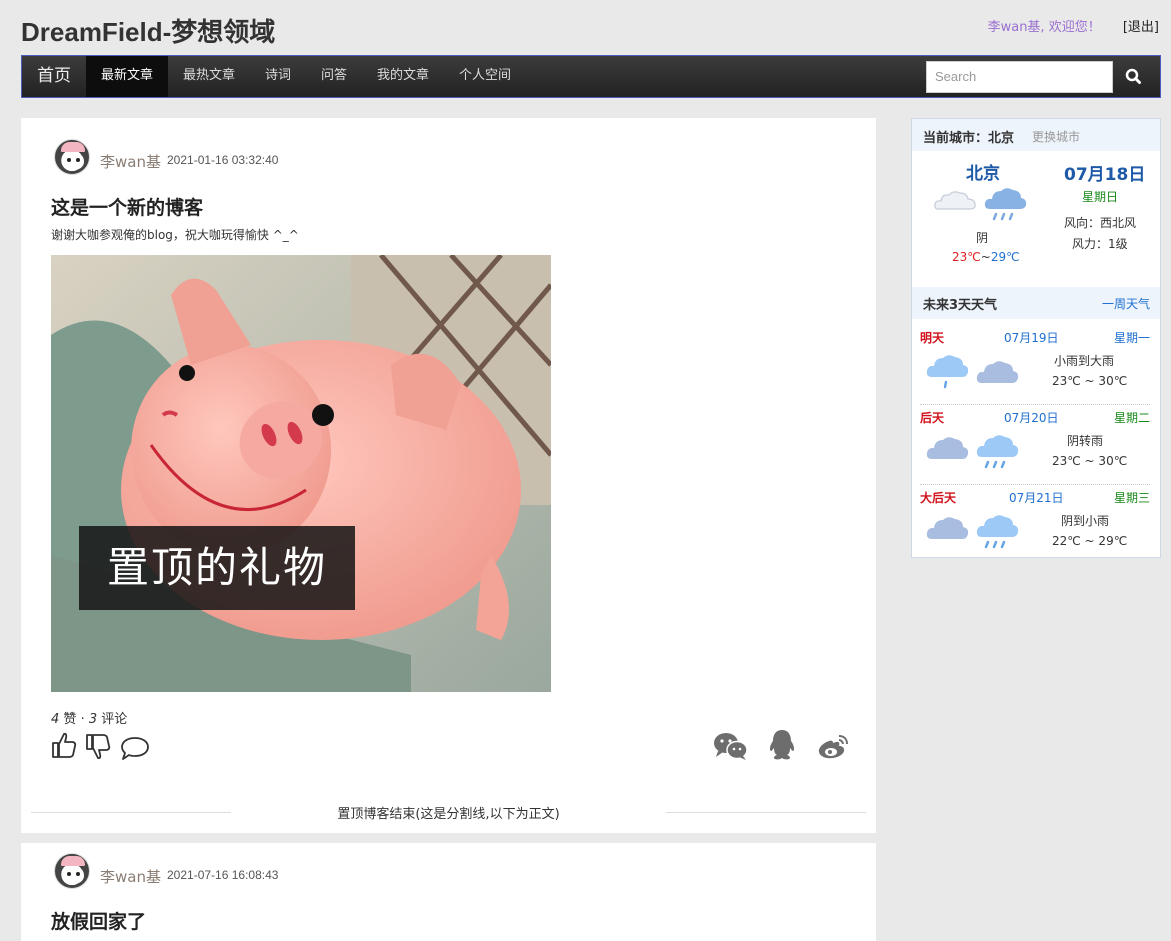 The height and width of the screenshot is (941, 1171). Describe the element at coordinates (591, 76) in the screenshot. I see `main-navbar: 首页 最新文章 最热文章 诗词 问答 我的文章 个人空间 Search` at that location.